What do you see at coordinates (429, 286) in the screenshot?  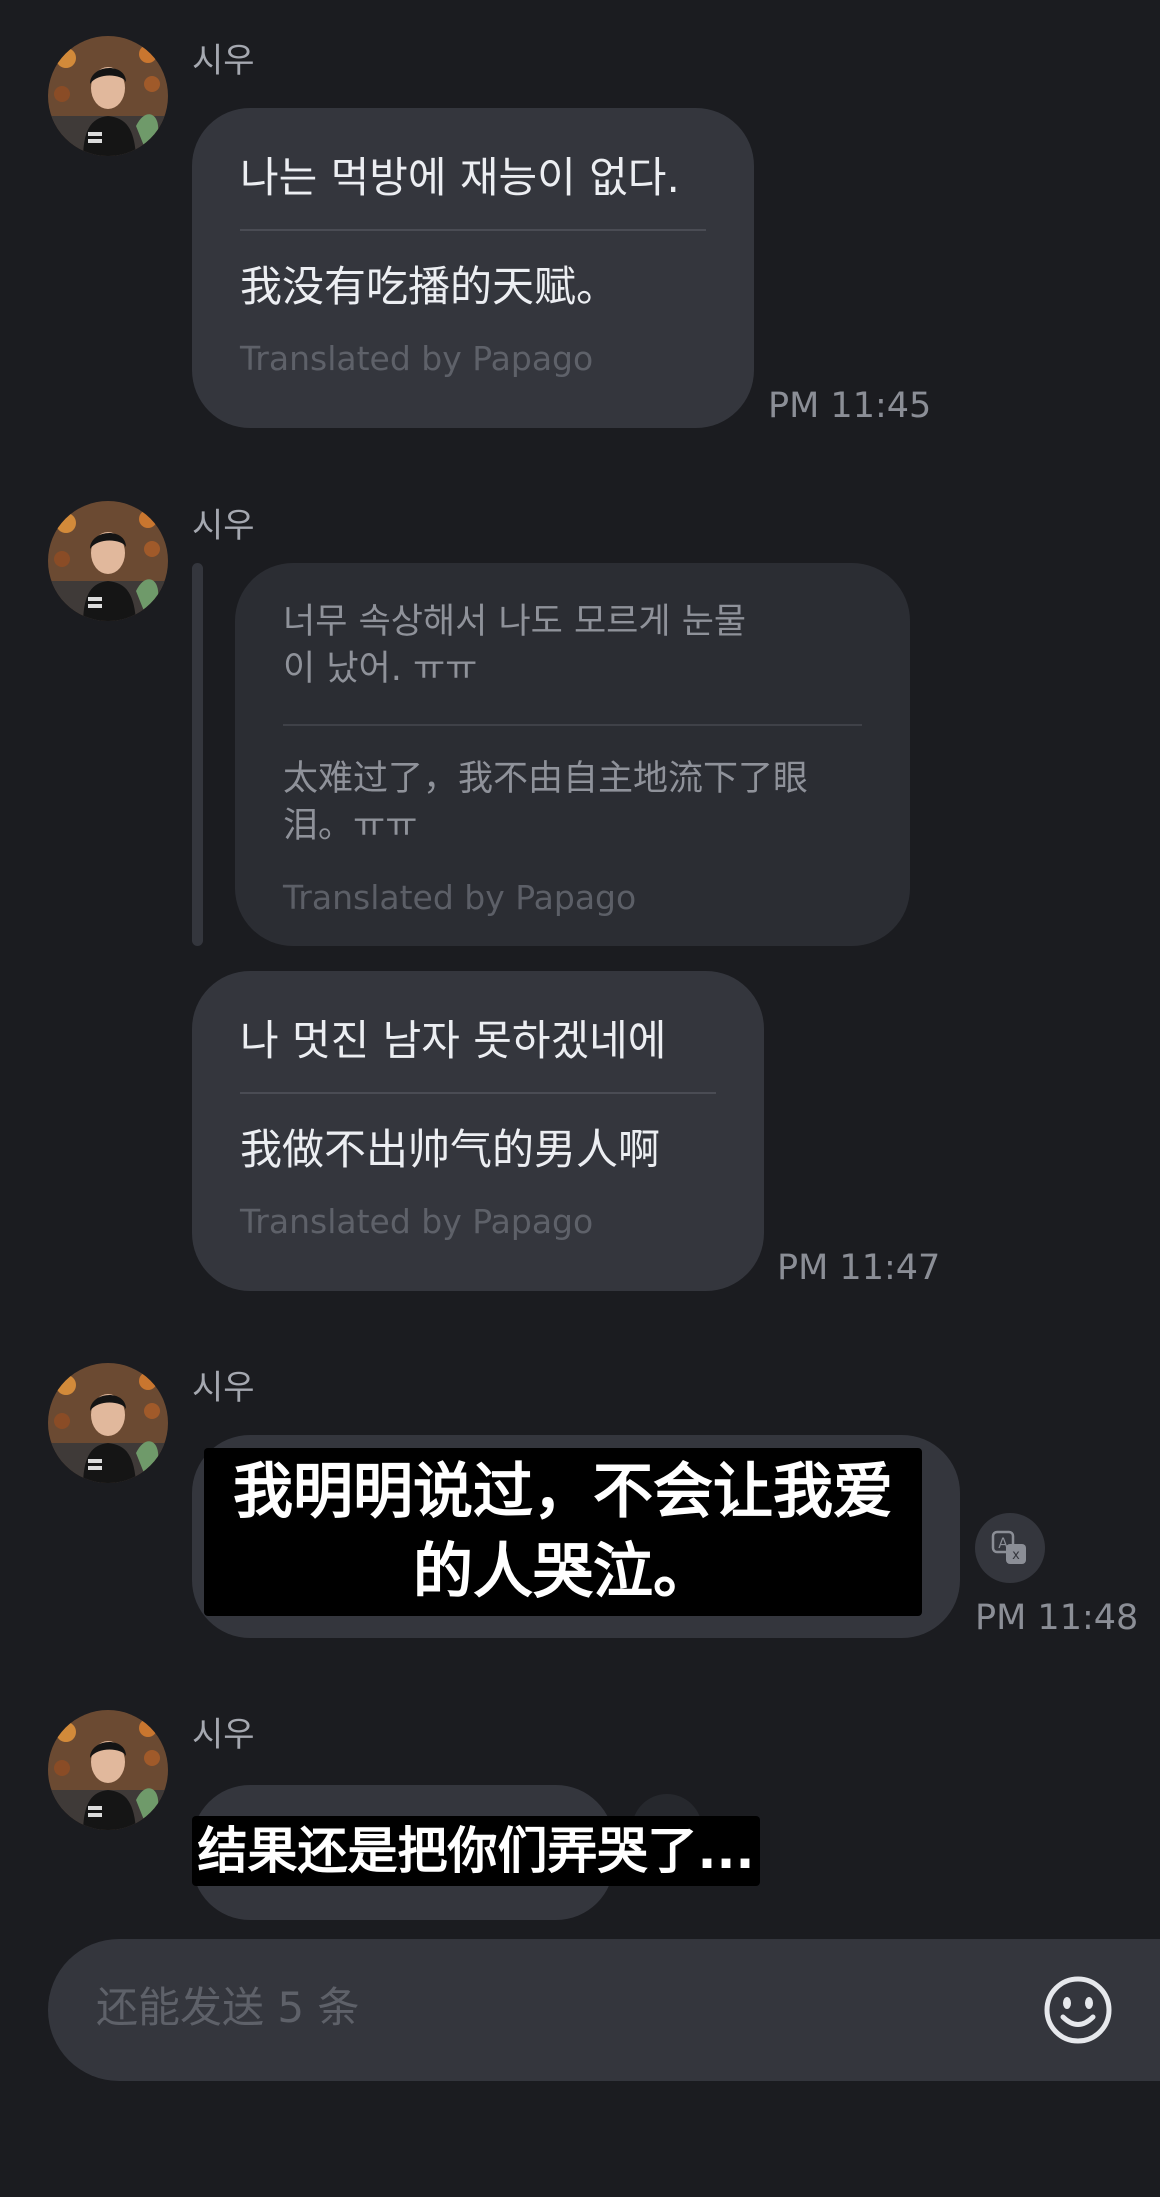 I see `message-translated-text: 我没有吃播的天赋。` at bounding box center [429, 286].